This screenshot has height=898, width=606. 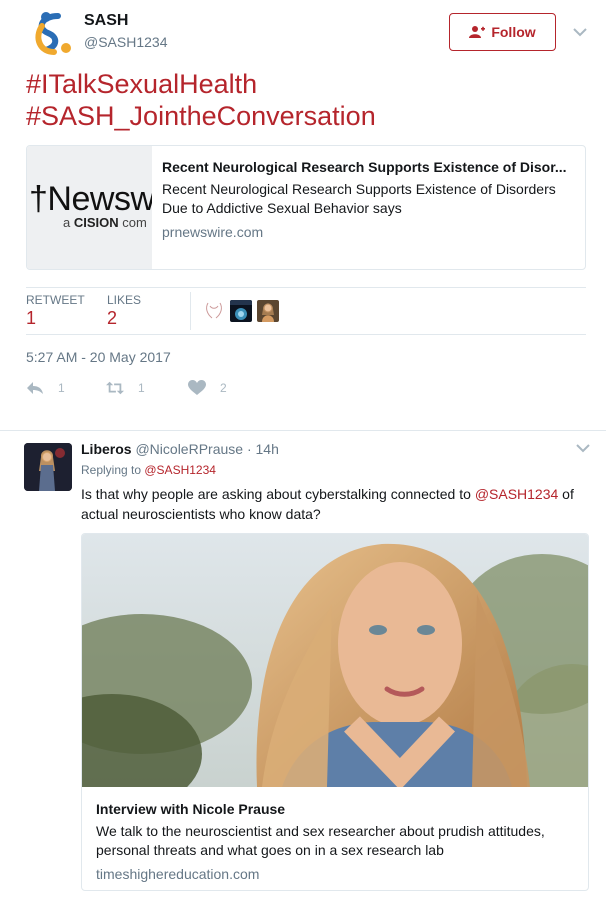 I want to click on reply-button: 1, so click(x=45, y=388).